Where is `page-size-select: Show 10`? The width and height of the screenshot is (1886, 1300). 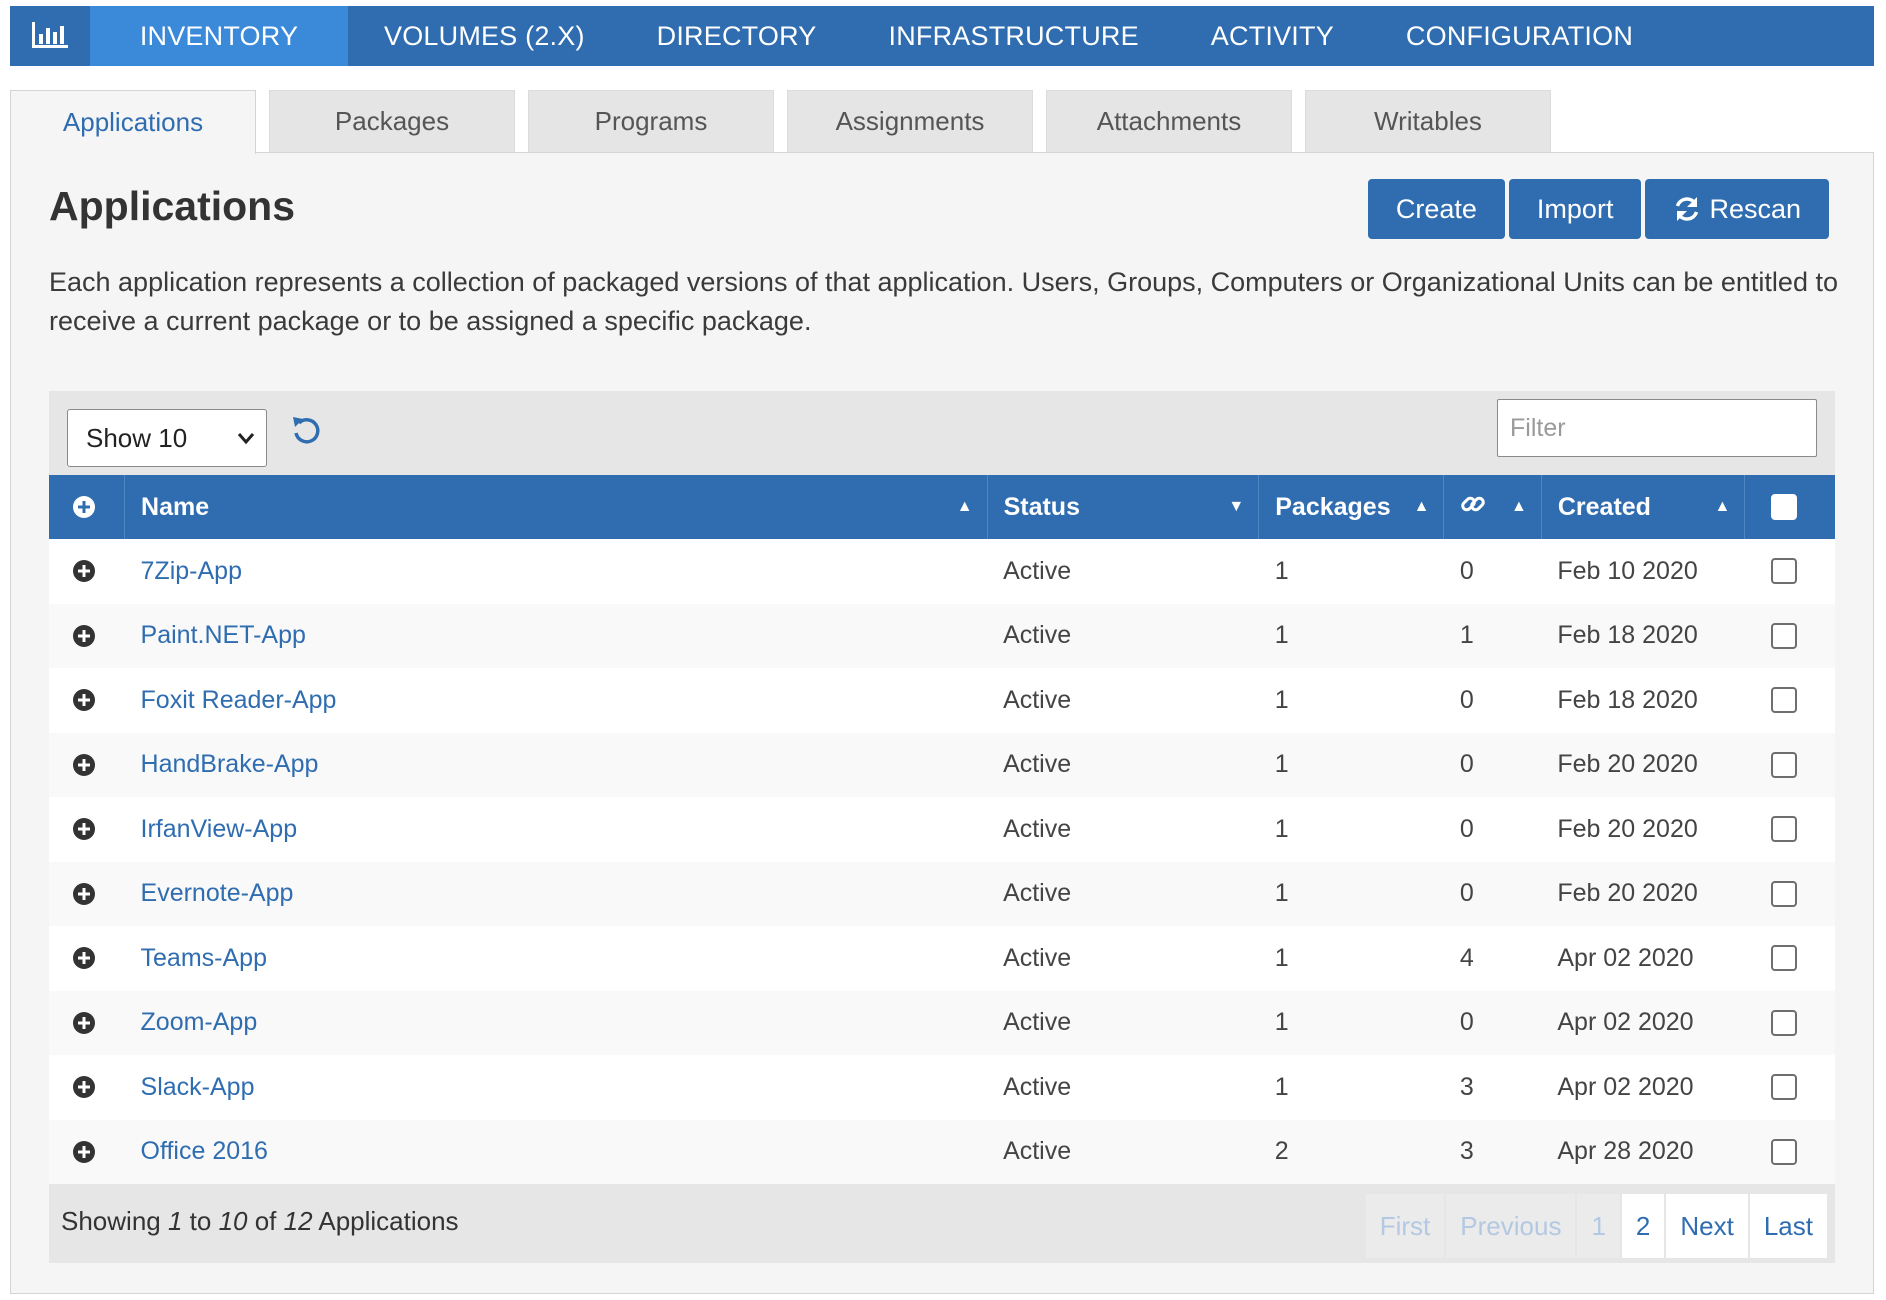
page-size-select: Show 10 is located at coordinates (167, 438).